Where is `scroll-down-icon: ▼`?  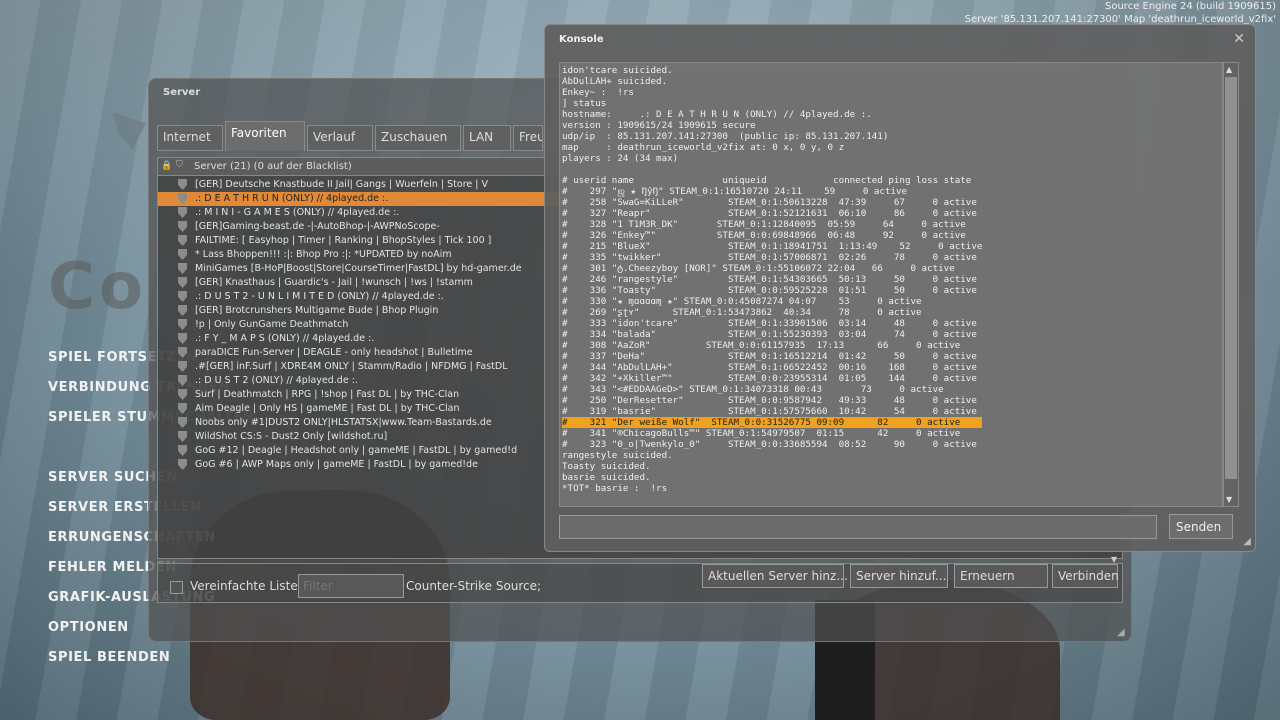
scroll-down-icon: ▼ is located at coordinates (1229, 499).